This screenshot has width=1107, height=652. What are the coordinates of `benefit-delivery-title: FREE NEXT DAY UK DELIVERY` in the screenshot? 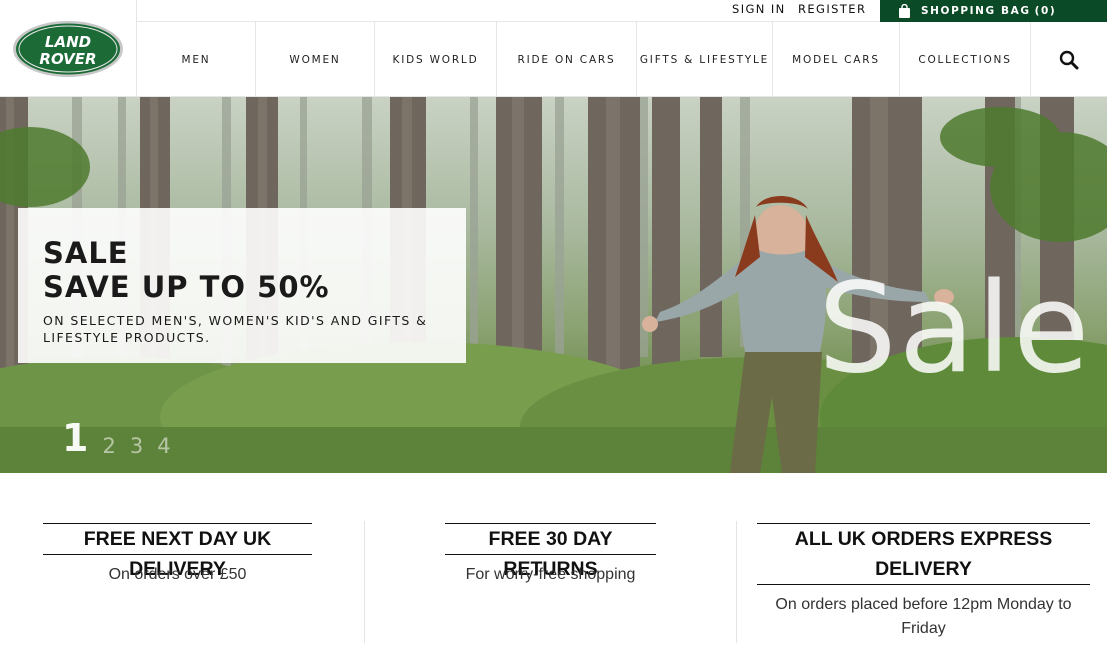 It's located at (177, 551).